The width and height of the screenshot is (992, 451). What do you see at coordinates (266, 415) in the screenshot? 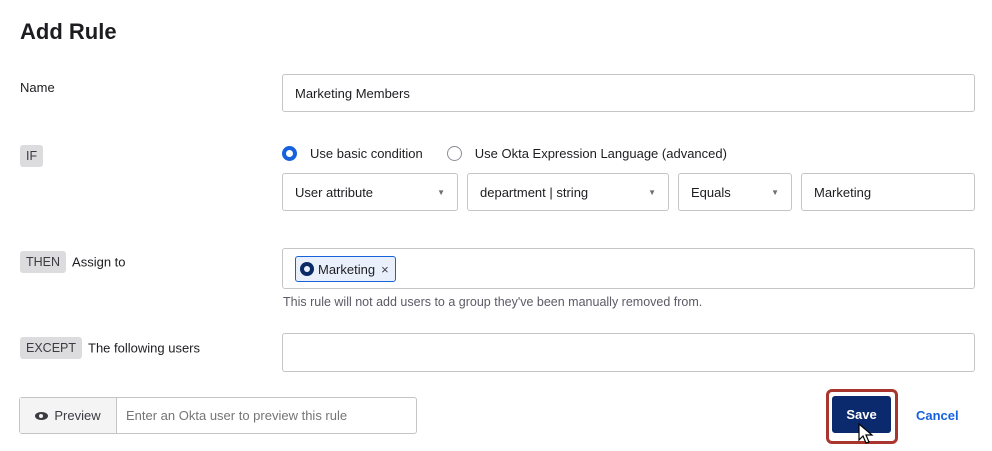
I see `preview-user-input` at bounding box center [266, 415].